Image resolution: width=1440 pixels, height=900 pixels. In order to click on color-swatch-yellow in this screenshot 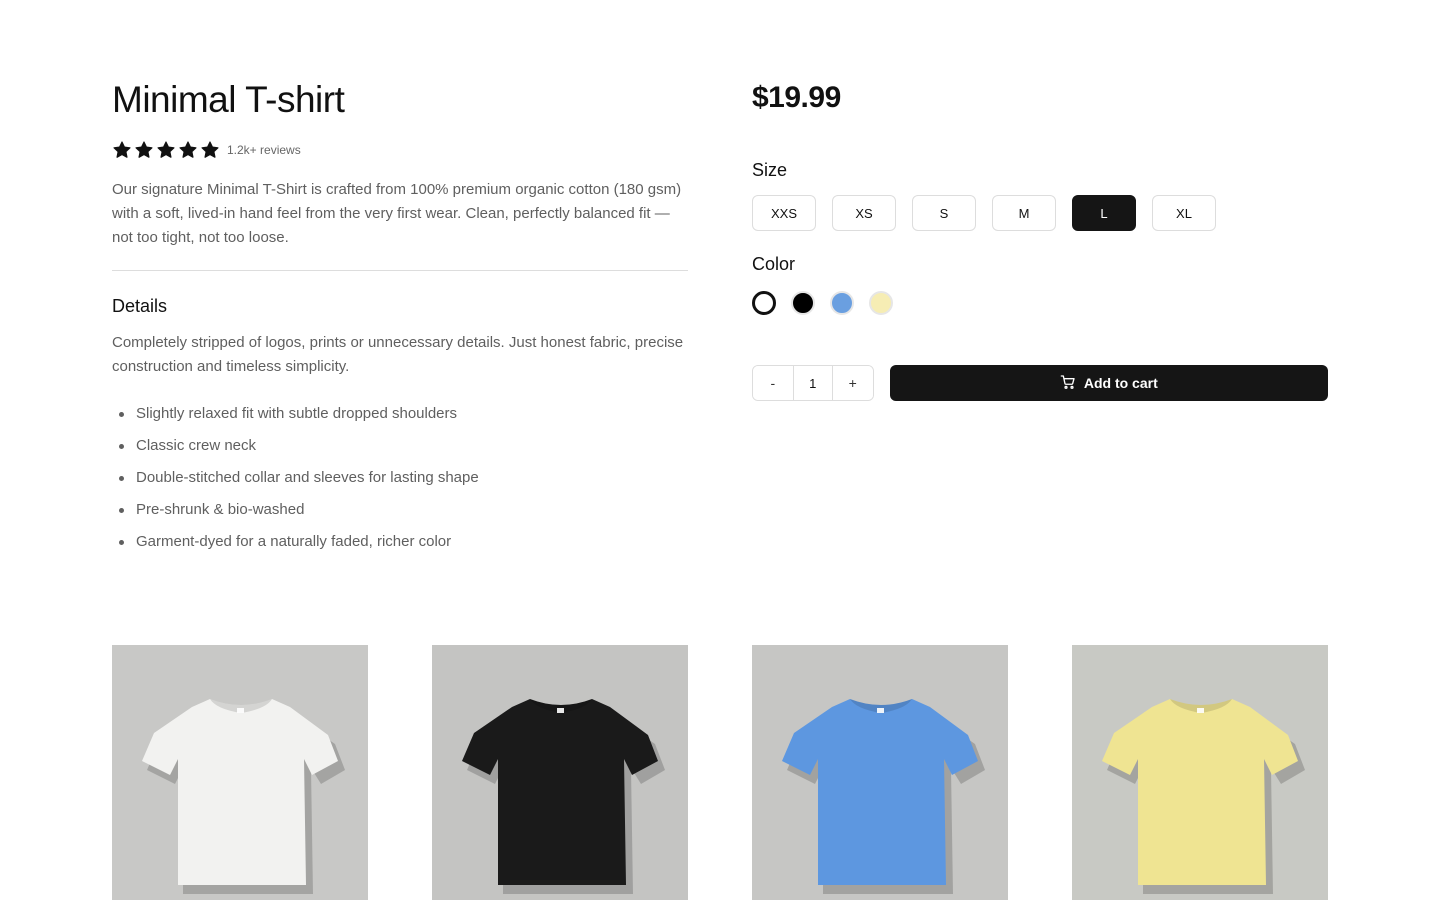, I will do `click(881, 303)`.